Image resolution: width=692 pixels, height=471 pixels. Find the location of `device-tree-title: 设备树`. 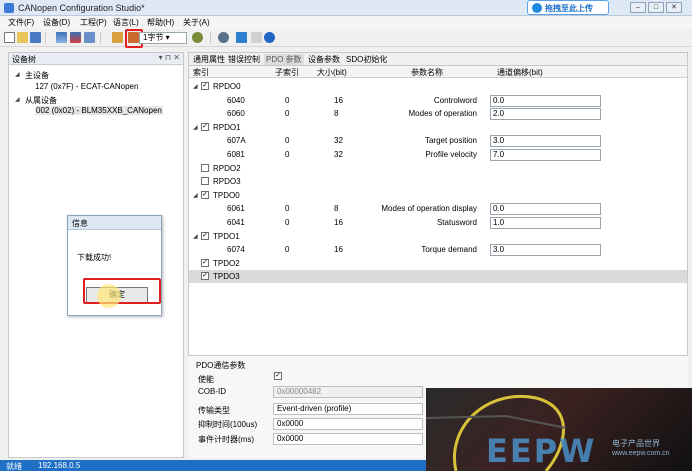

device-tree-title: 设备树 is located at coordinates (24, 59).